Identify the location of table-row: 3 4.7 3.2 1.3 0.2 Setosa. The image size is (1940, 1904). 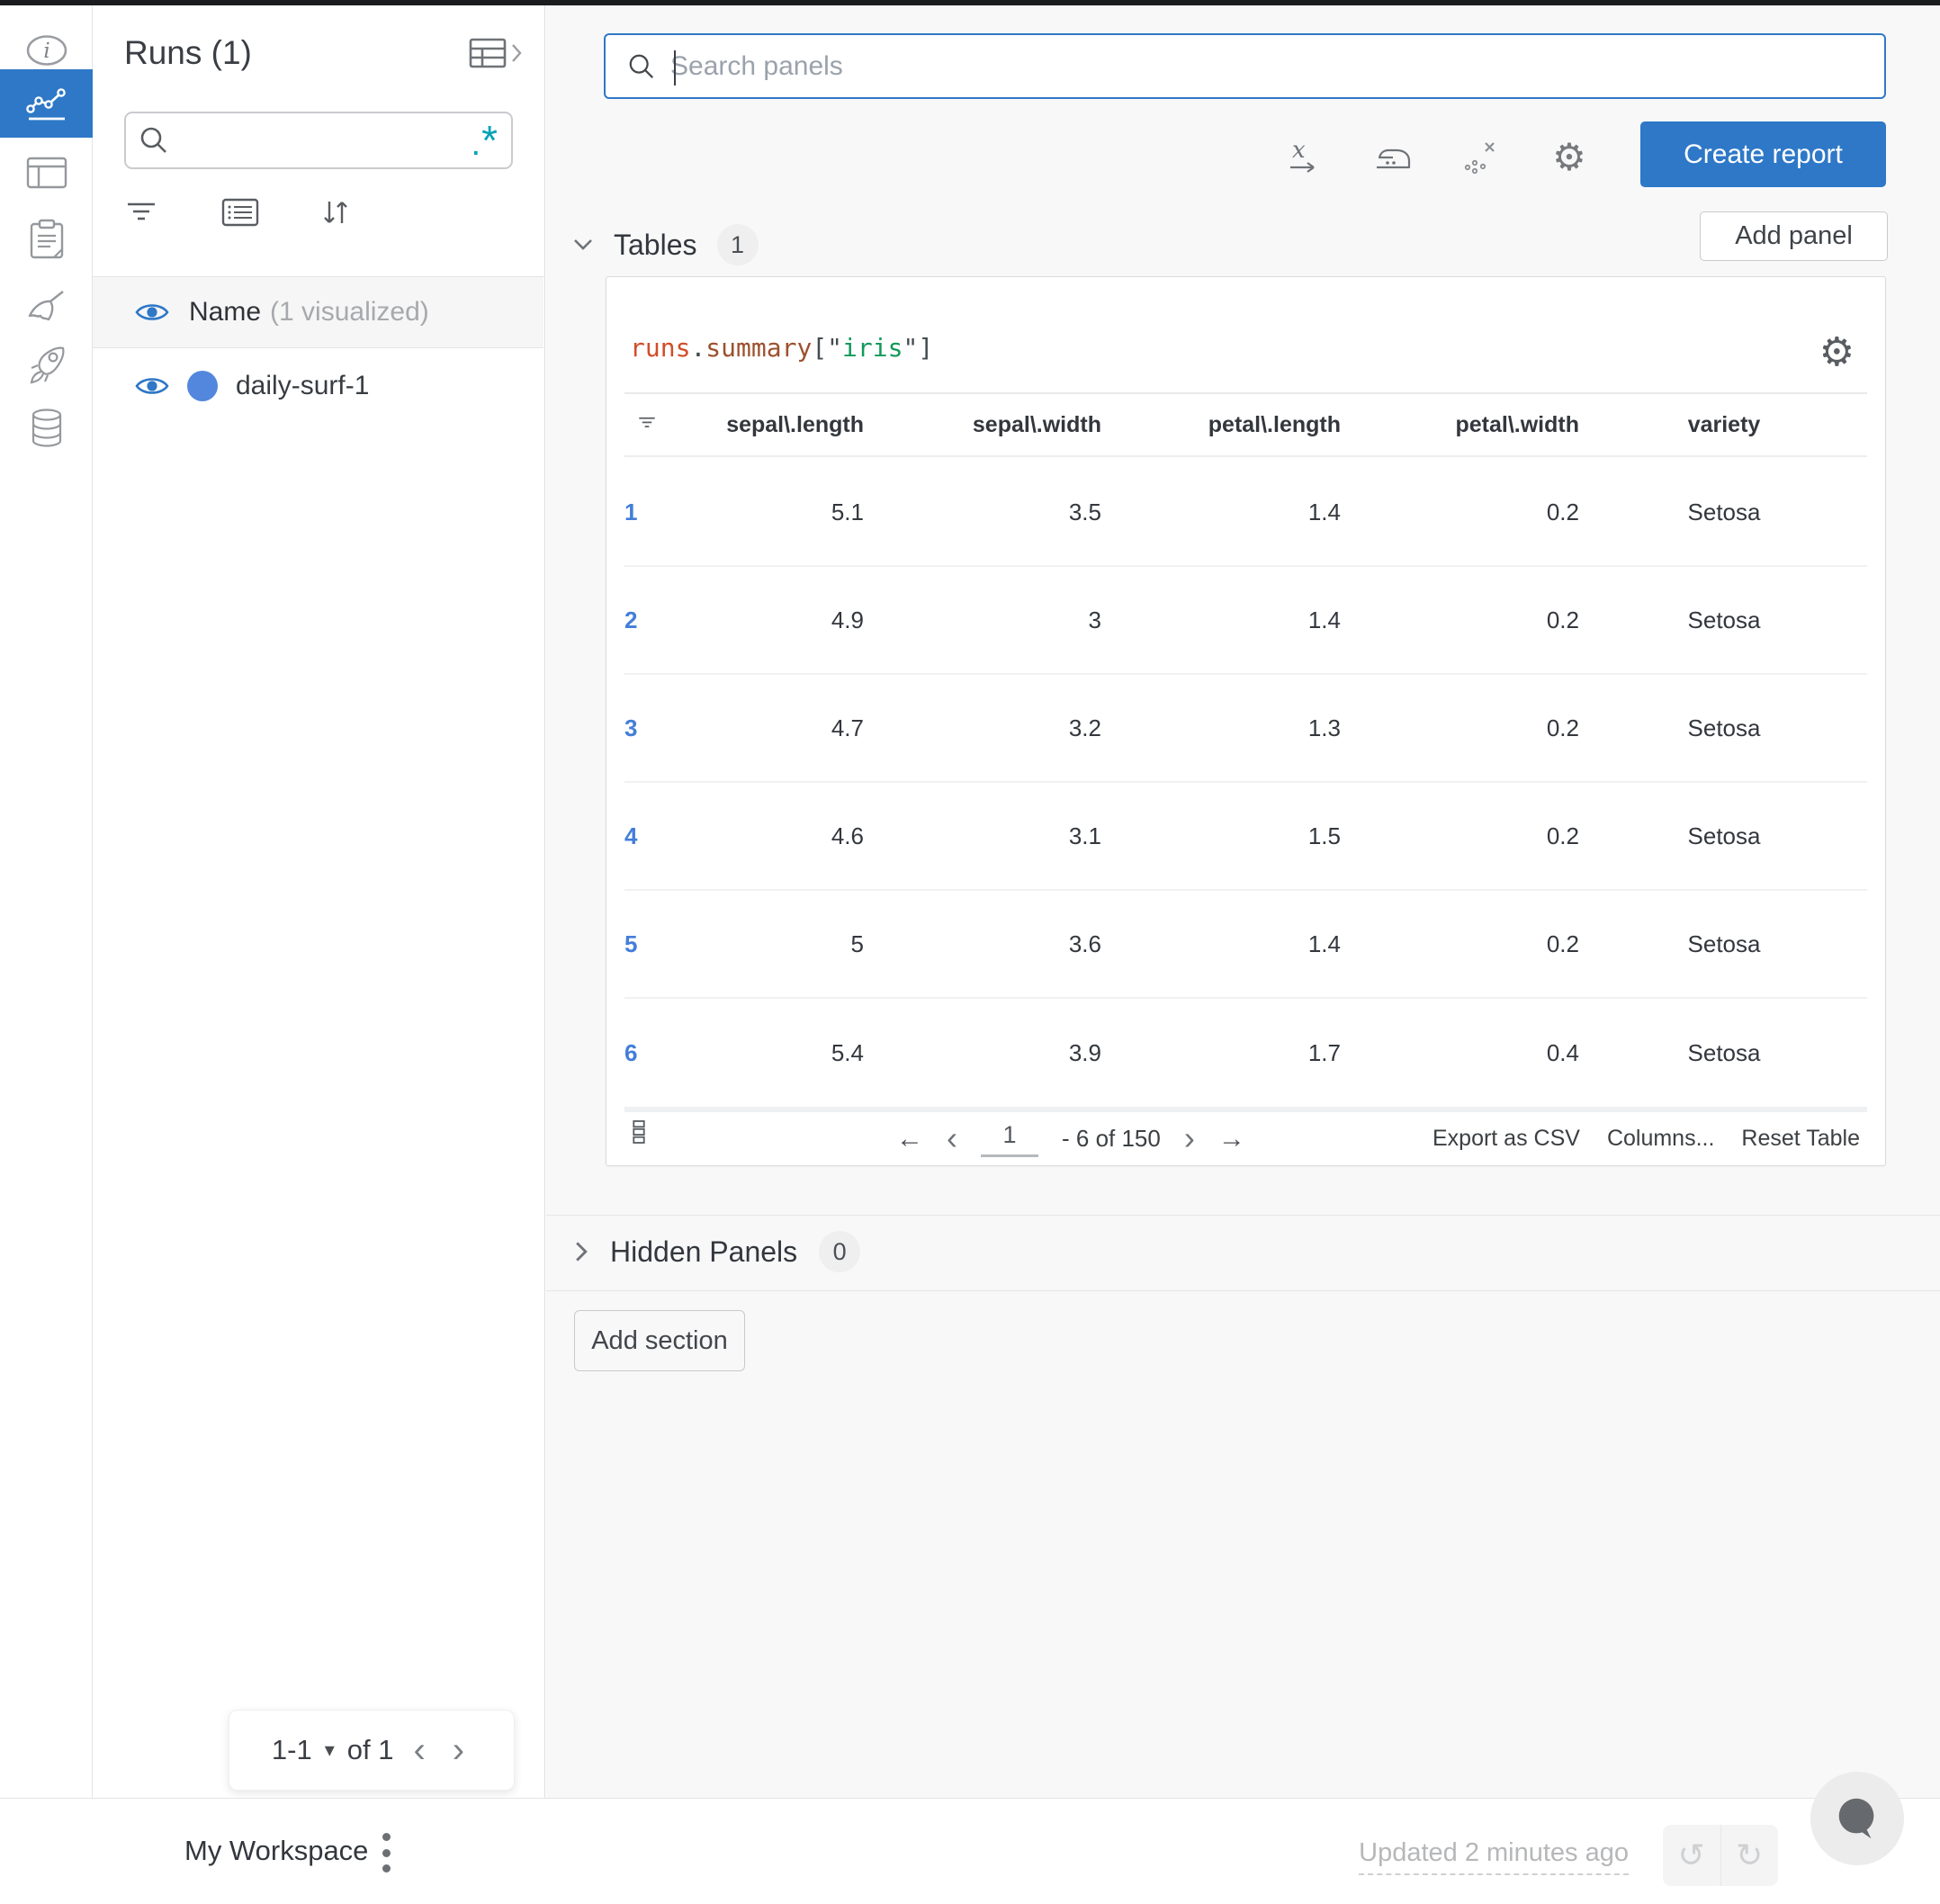
(1245, 729).